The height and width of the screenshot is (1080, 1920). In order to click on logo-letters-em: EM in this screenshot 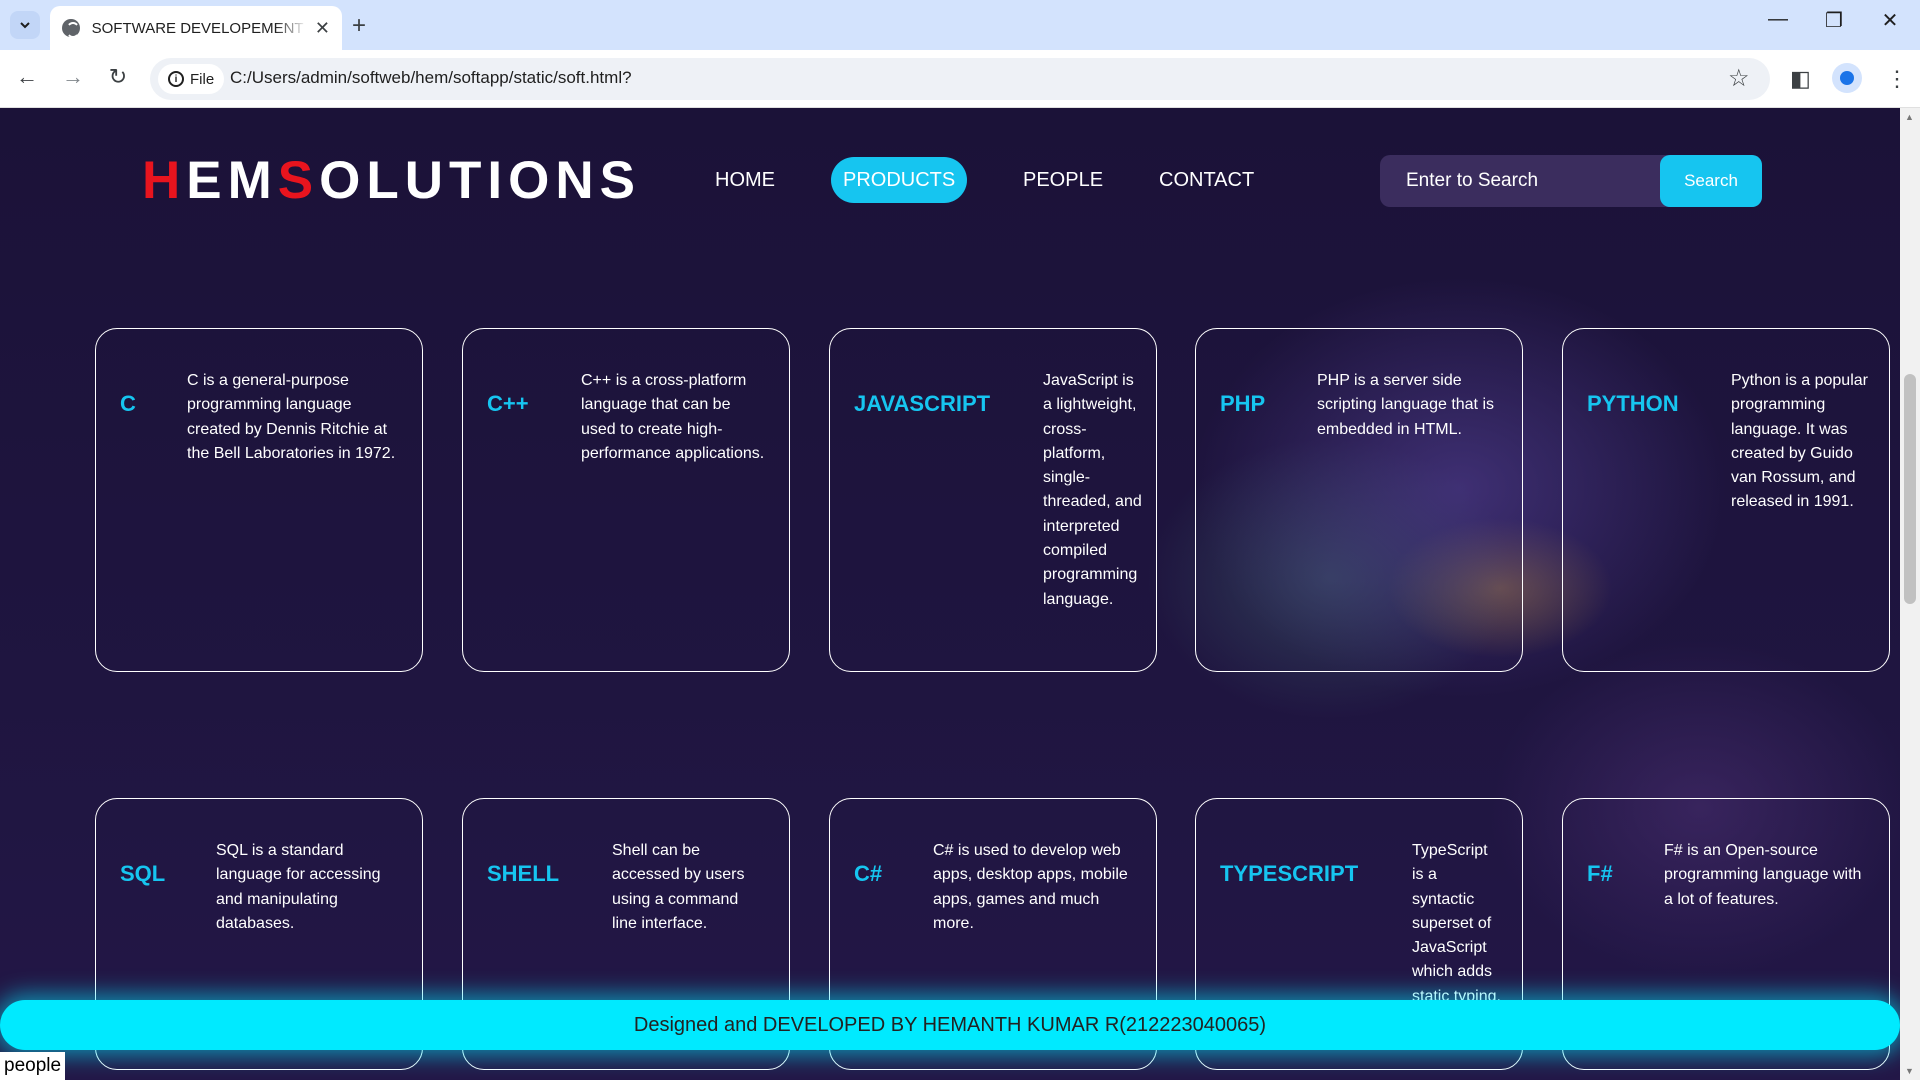, I will do `click(232, 180)`.